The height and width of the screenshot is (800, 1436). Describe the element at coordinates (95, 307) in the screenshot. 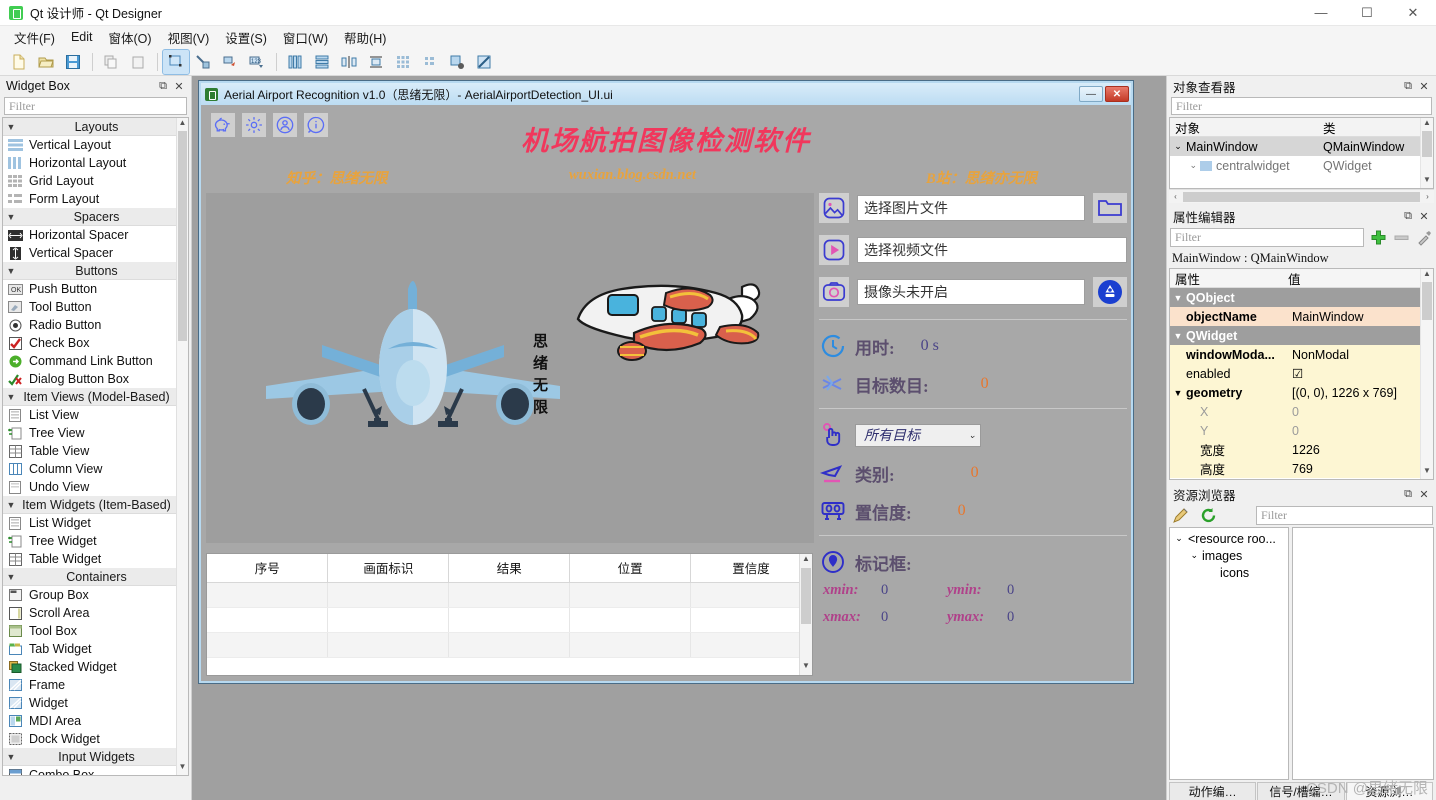

I see `widget-item-tool-button: Tool Button` at that location.